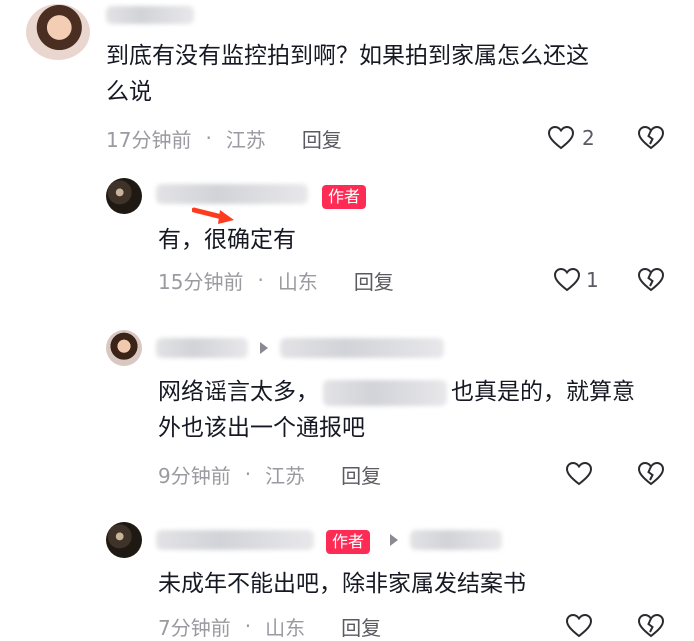 This screenshot has height=641, width=694. What do you see at coordinates (385, 392) in the screenshot?
I see `mention-blurred` at bounding box center [385, 392].